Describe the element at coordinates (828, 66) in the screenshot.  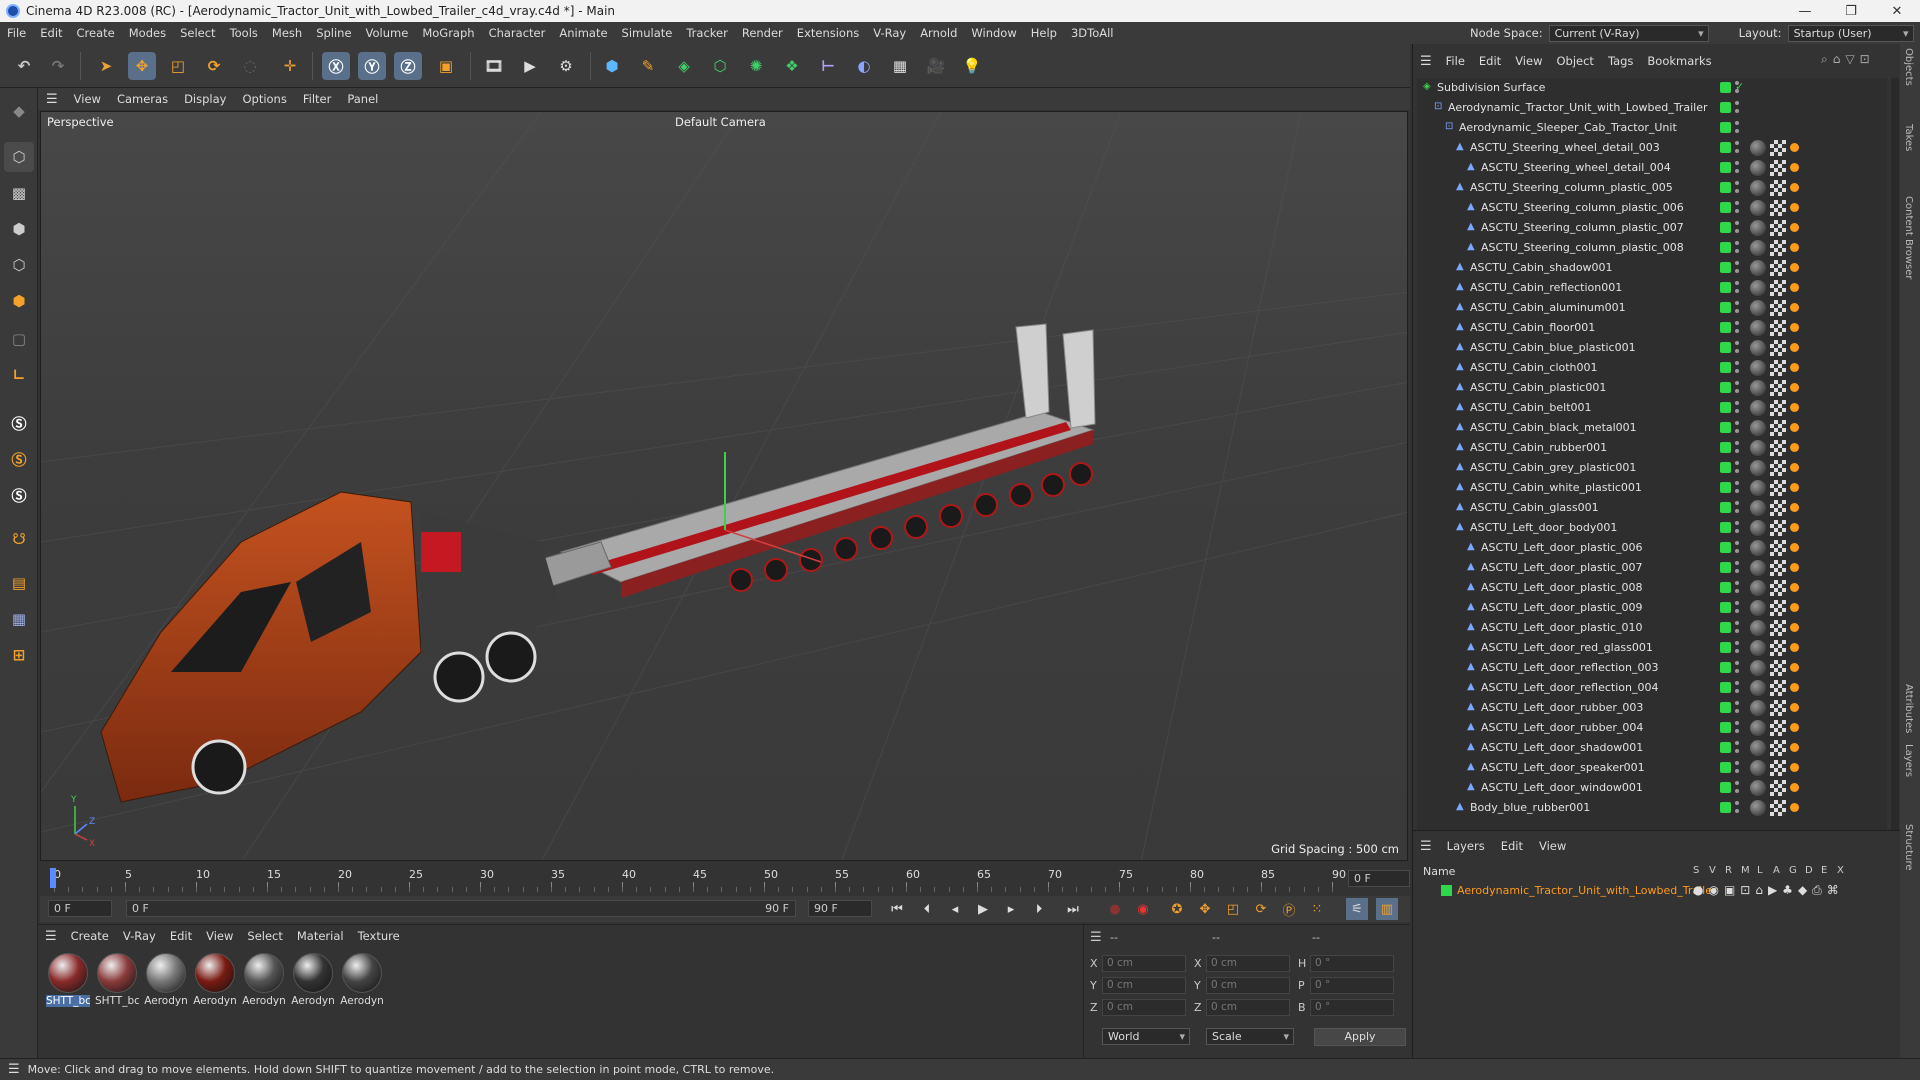
I see `bend-deformer-icon: ⊢` at that location.